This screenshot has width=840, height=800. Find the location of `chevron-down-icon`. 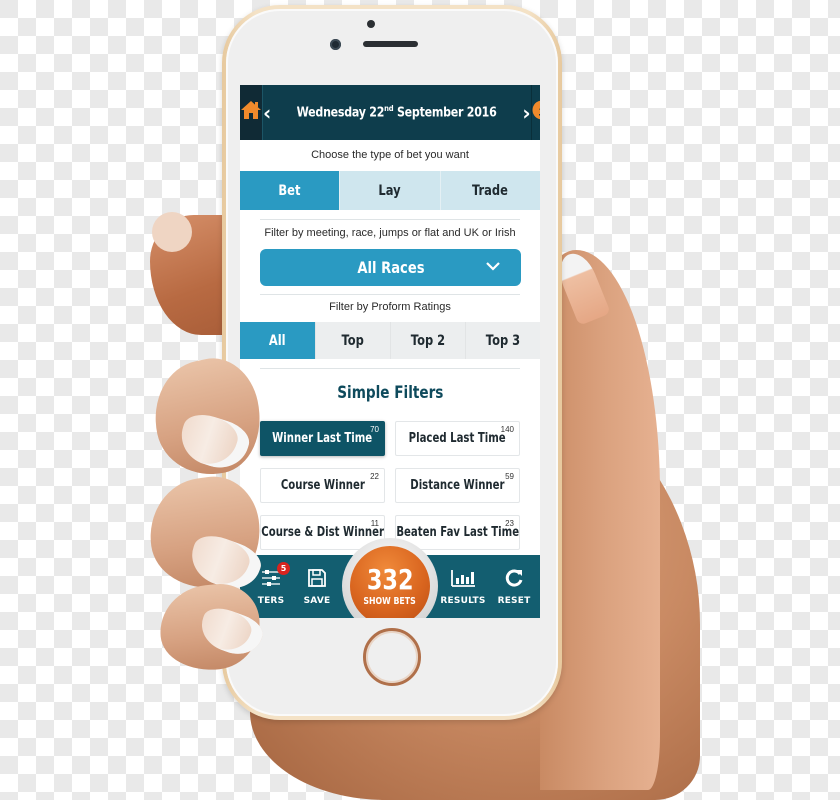

chevron-down-icon is located at coordinates (493, 268).